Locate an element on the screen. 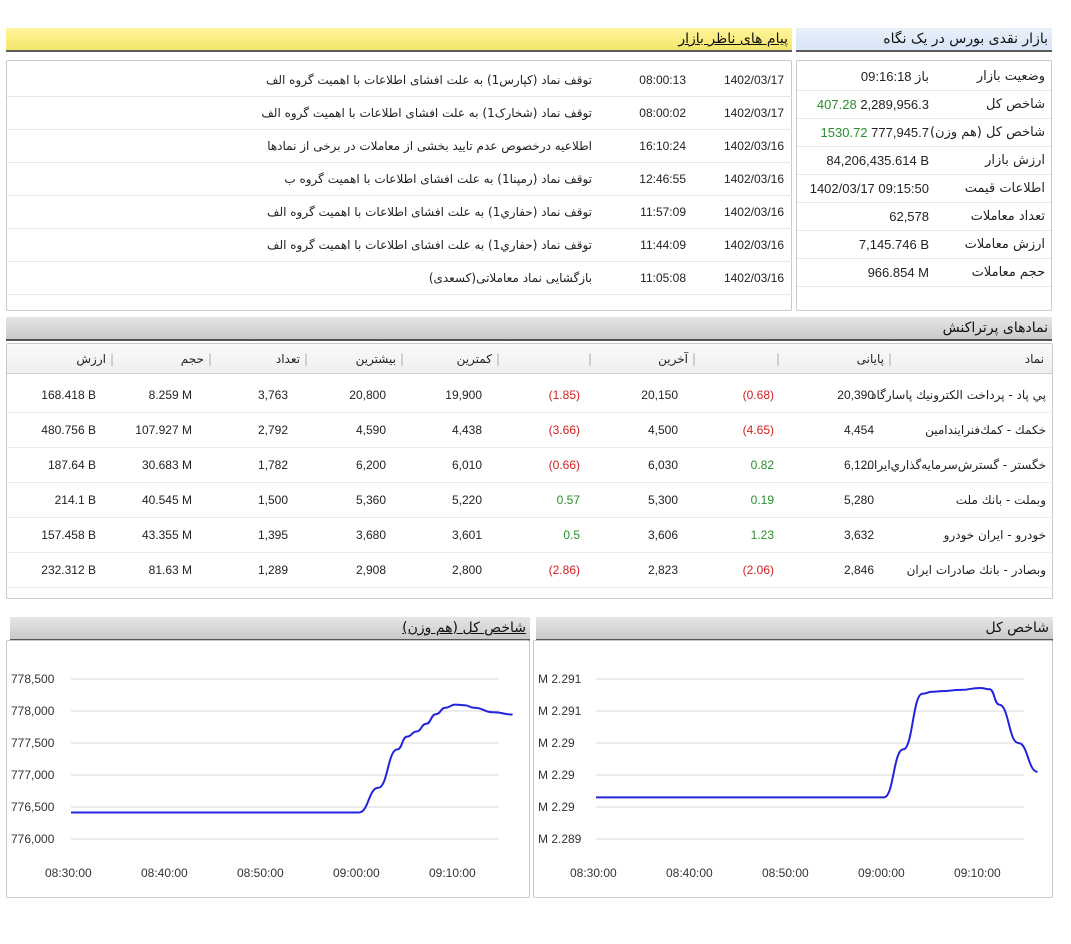 The height and width of the screenshot is (944, 1071). glance-change: 1530.72 is located at coordinates (844, 132).